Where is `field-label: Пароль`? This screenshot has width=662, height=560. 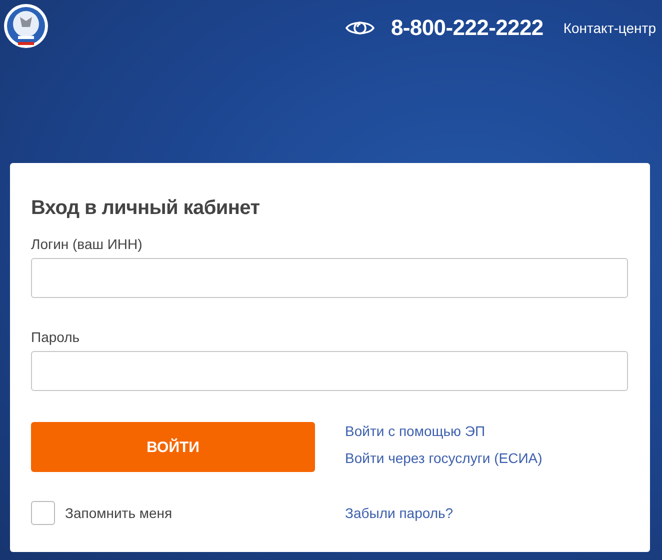
field-label: Пароль is located at coordinates (55, 337).